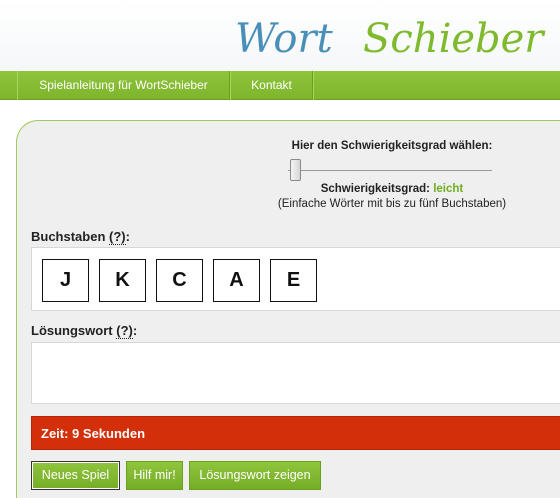  What do you see at coordinates (236, 280) in the screenshot?
I see `letter-tile: A` at bounding box center [236, 280].